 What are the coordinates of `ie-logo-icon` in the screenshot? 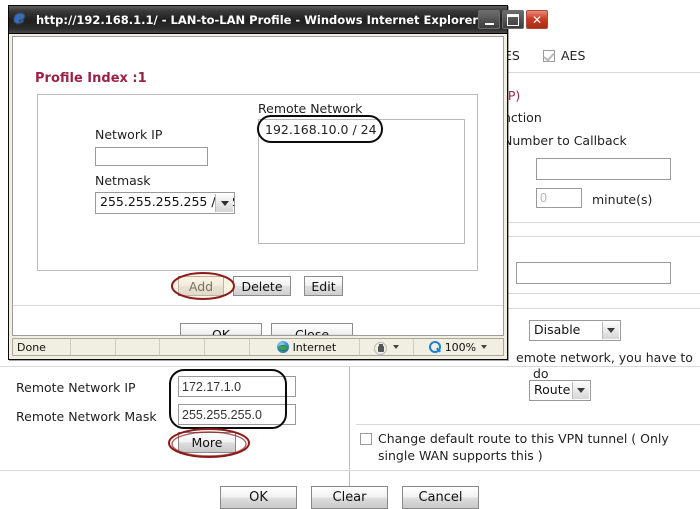 It's located at (22, 18).